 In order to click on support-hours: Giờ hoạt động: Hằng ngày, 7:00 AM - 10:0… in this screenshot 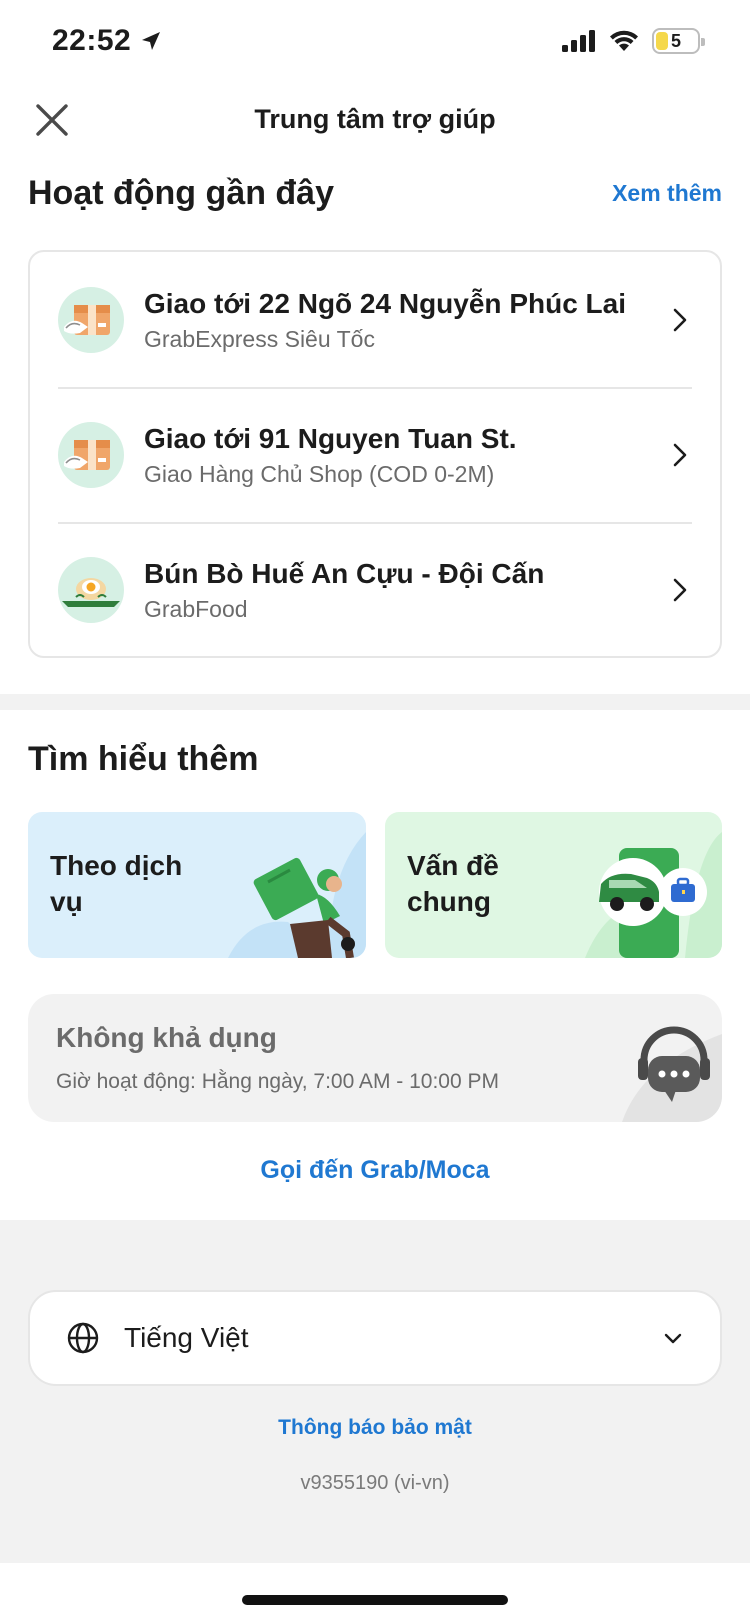, I will do `click(277, 1081)`.